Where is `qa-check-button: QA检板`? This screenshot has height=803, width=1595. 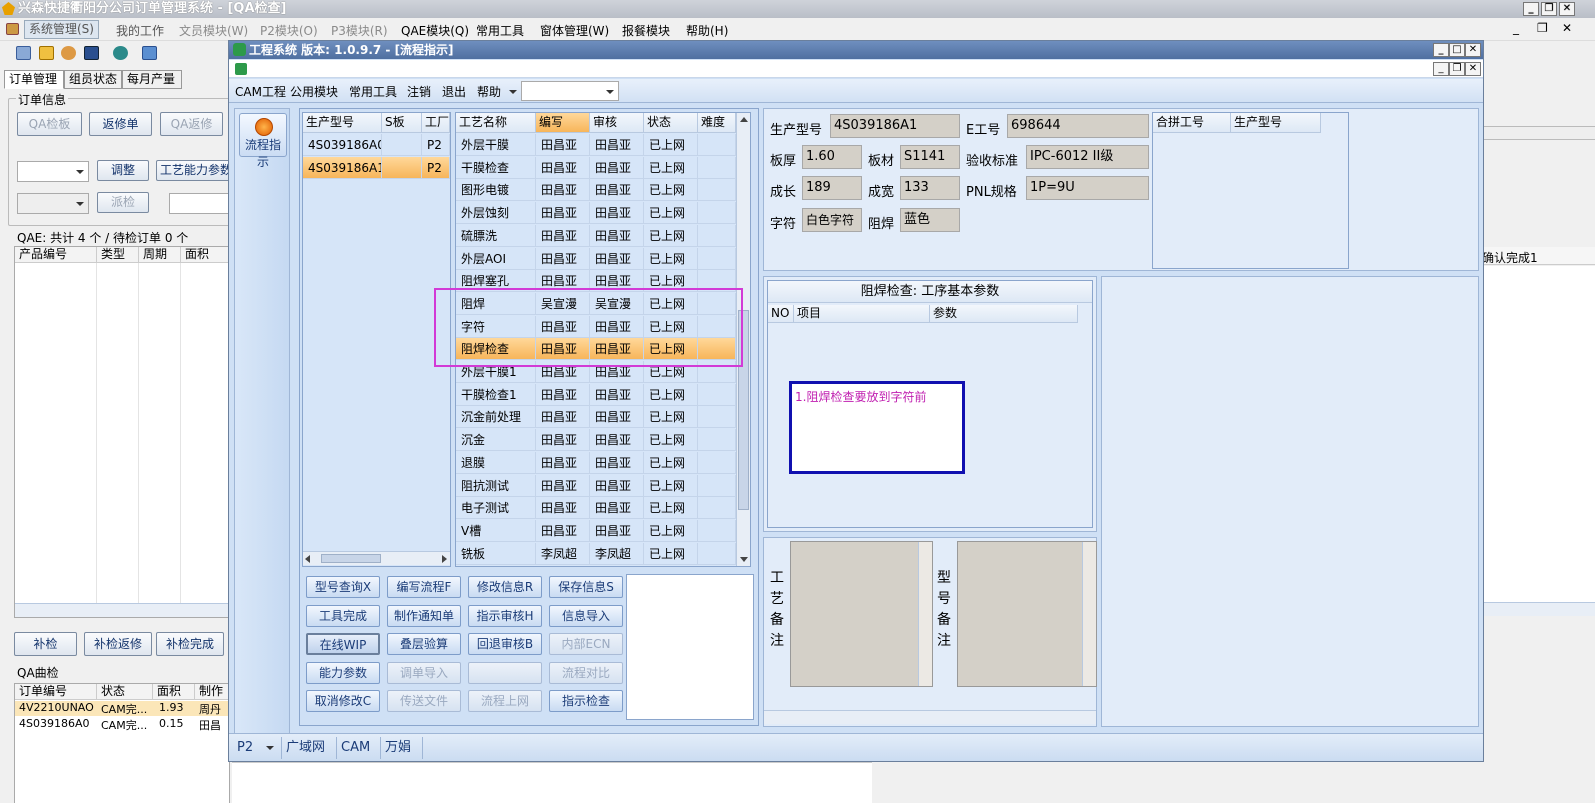 qa-check-button: QA检板 is located at coordinates (49, 124).